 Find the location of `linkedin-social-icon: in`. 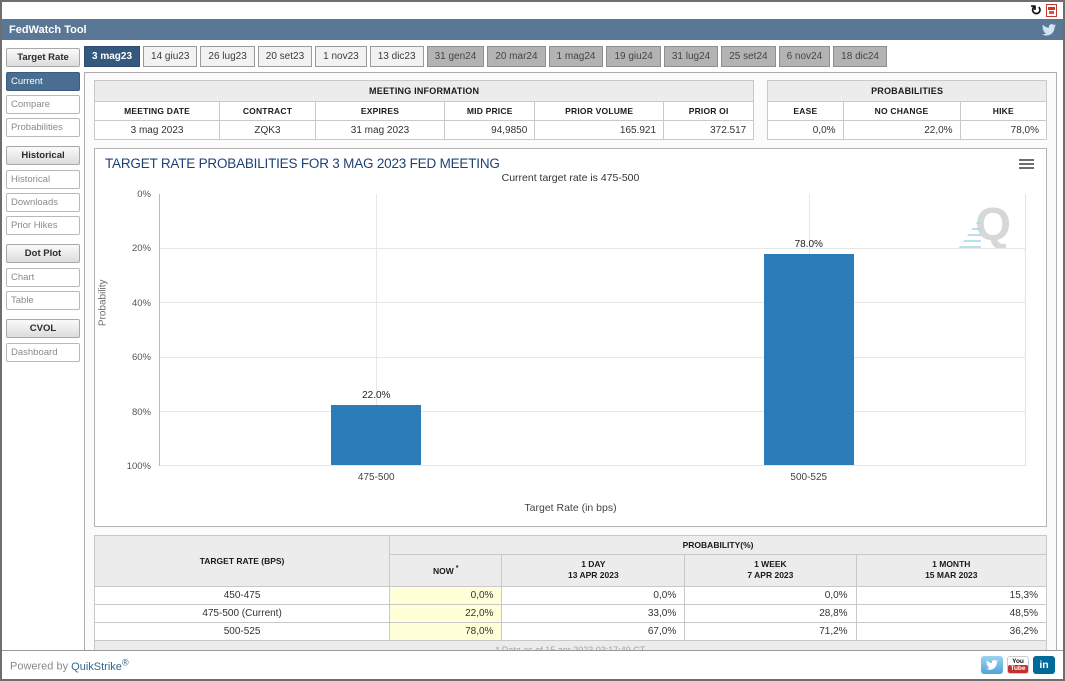

linkedin-social-icon: in is located at coordinates (1044, 665).